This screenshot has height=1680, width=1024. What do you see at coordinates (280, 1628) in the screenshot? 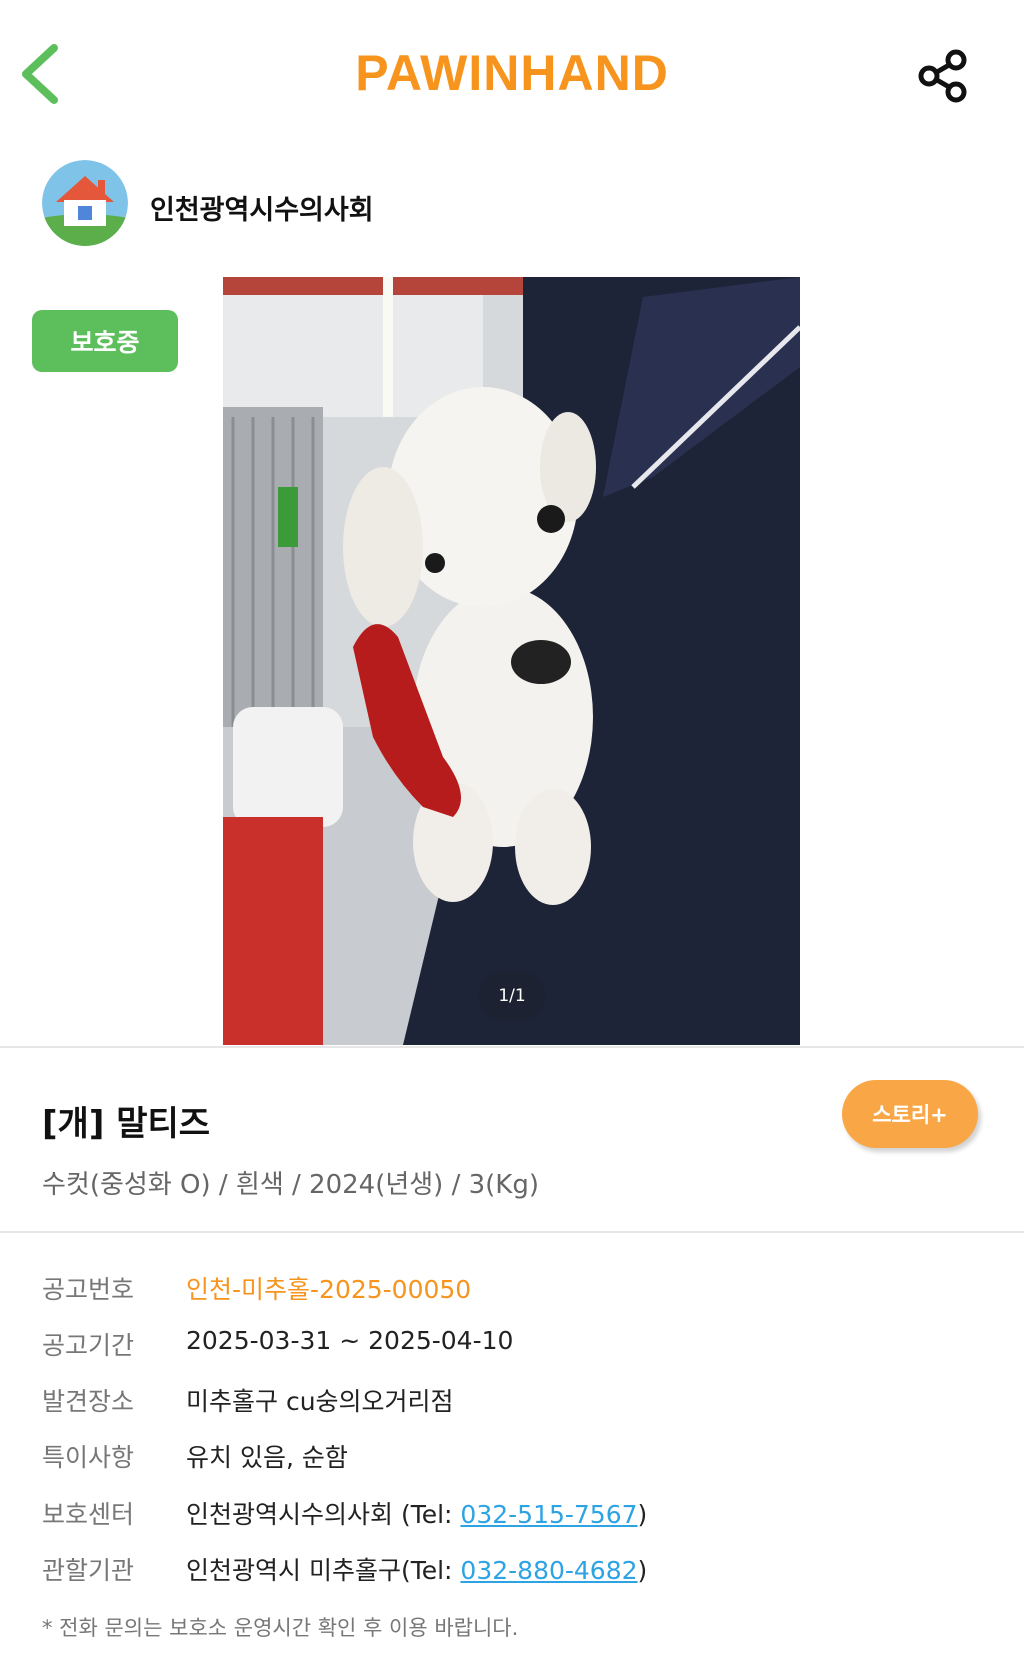
I see `phone-notice: * 전화 문의는 보호소 운영시간 확인 후 이용 바랍니다.` at bounding box center [280, 1628].